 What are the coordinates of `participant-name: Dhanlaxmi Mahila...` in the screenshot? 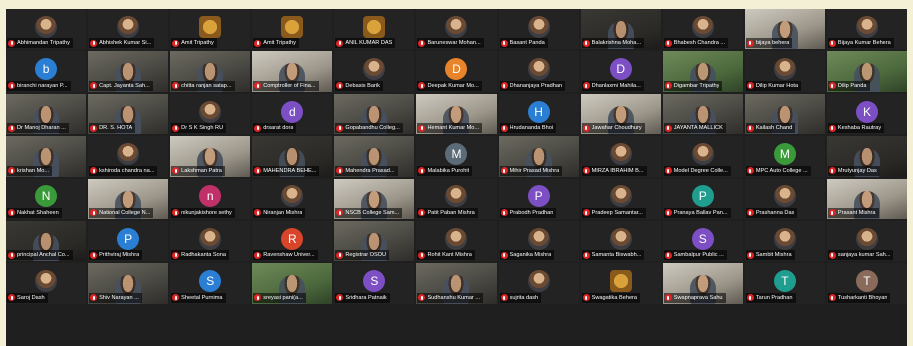 It's located at (616, 85).